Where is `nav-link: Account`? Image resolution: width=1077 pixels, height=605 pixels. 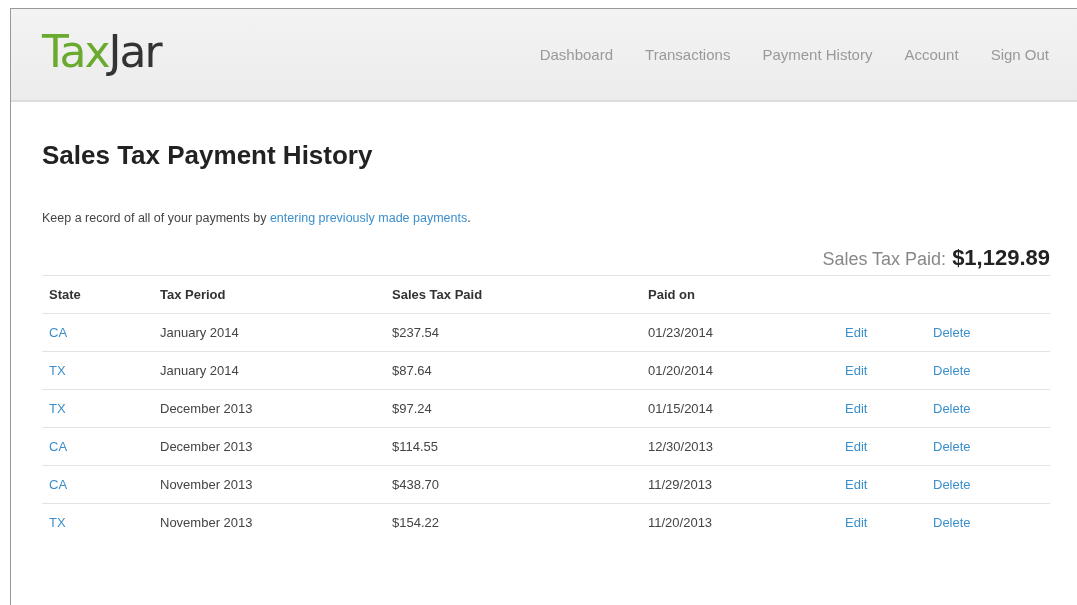 nav-link: Account is located at coordinates (931, 54).